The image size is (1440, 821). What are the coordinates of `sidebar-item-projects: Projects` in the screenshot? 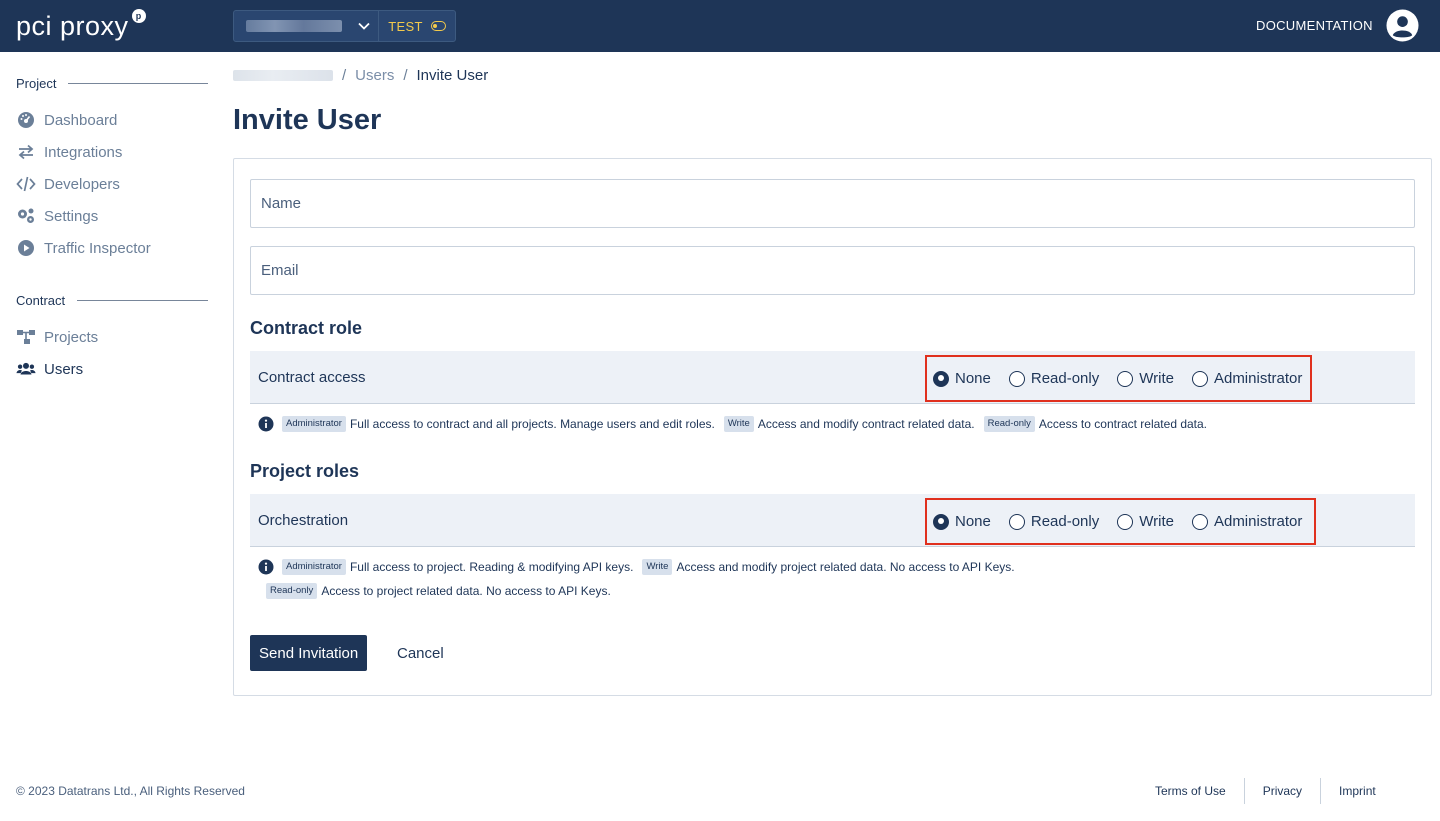 It's located at (116, 337).